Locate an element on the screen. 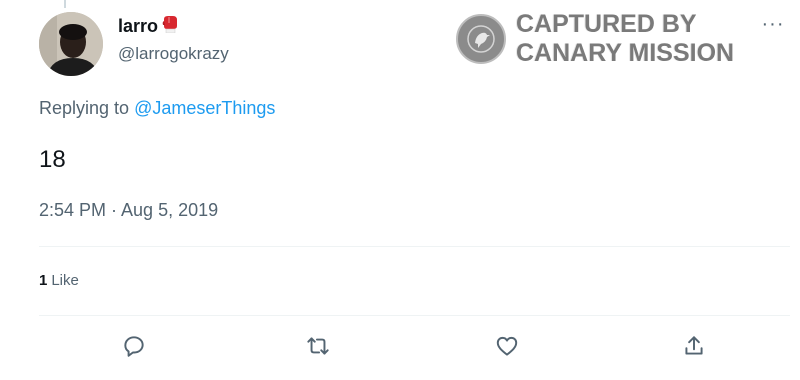 The height and width of the screenshot is (380, 800). thread-connector-line is located at coordinates (65, 4).